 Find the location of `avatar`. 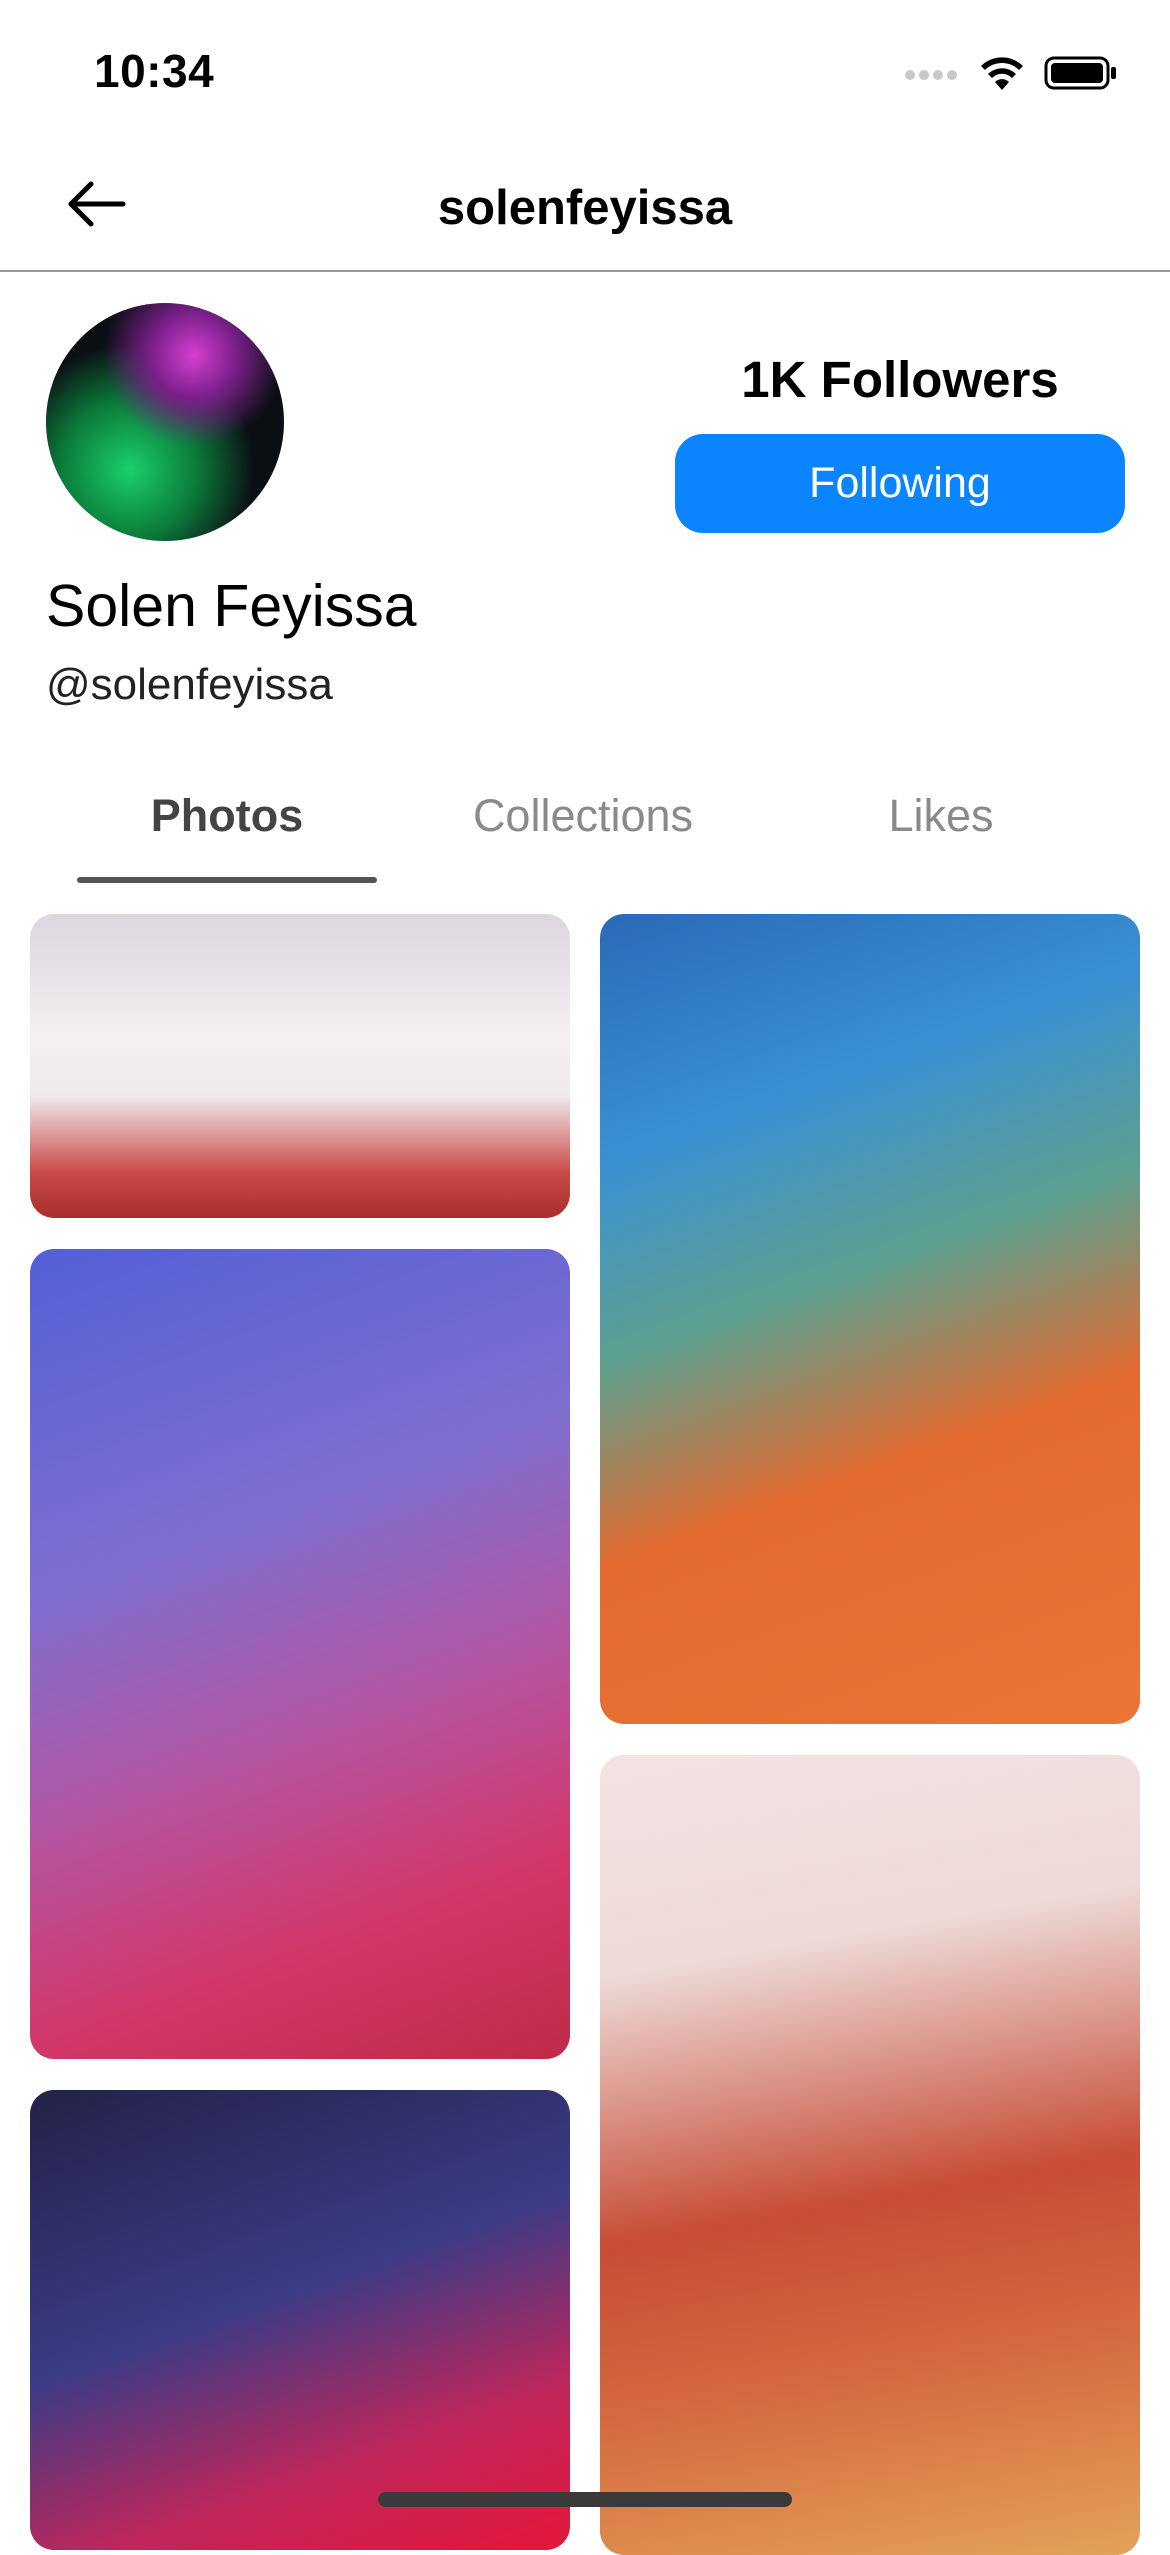

avatar is located at coordinates (165, 422).